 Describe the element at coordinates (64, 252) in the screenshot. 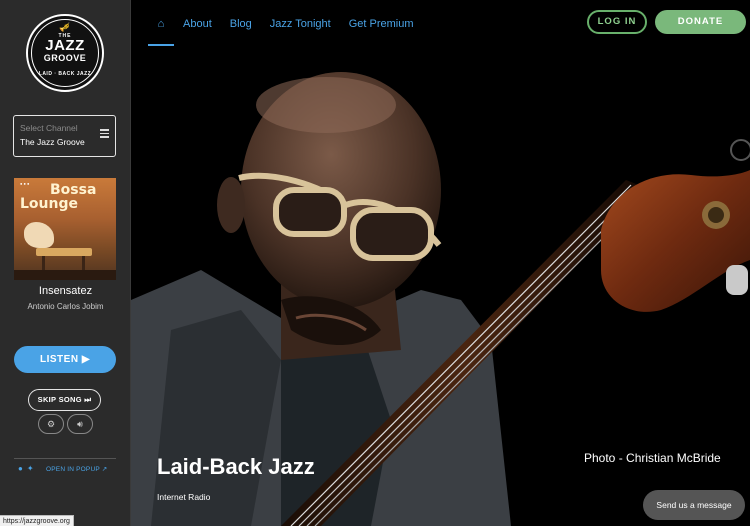

I see `album-table` at that location.